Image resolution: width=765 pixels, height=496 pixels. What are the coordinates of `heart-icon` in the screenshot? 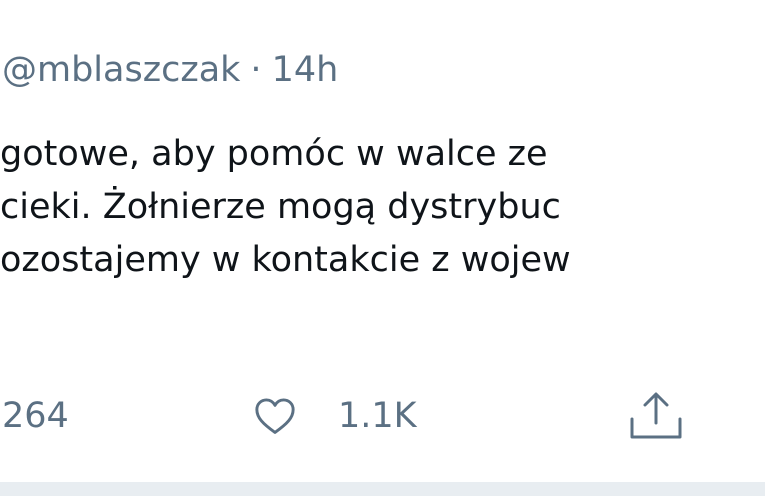 It's located at (275, 416).